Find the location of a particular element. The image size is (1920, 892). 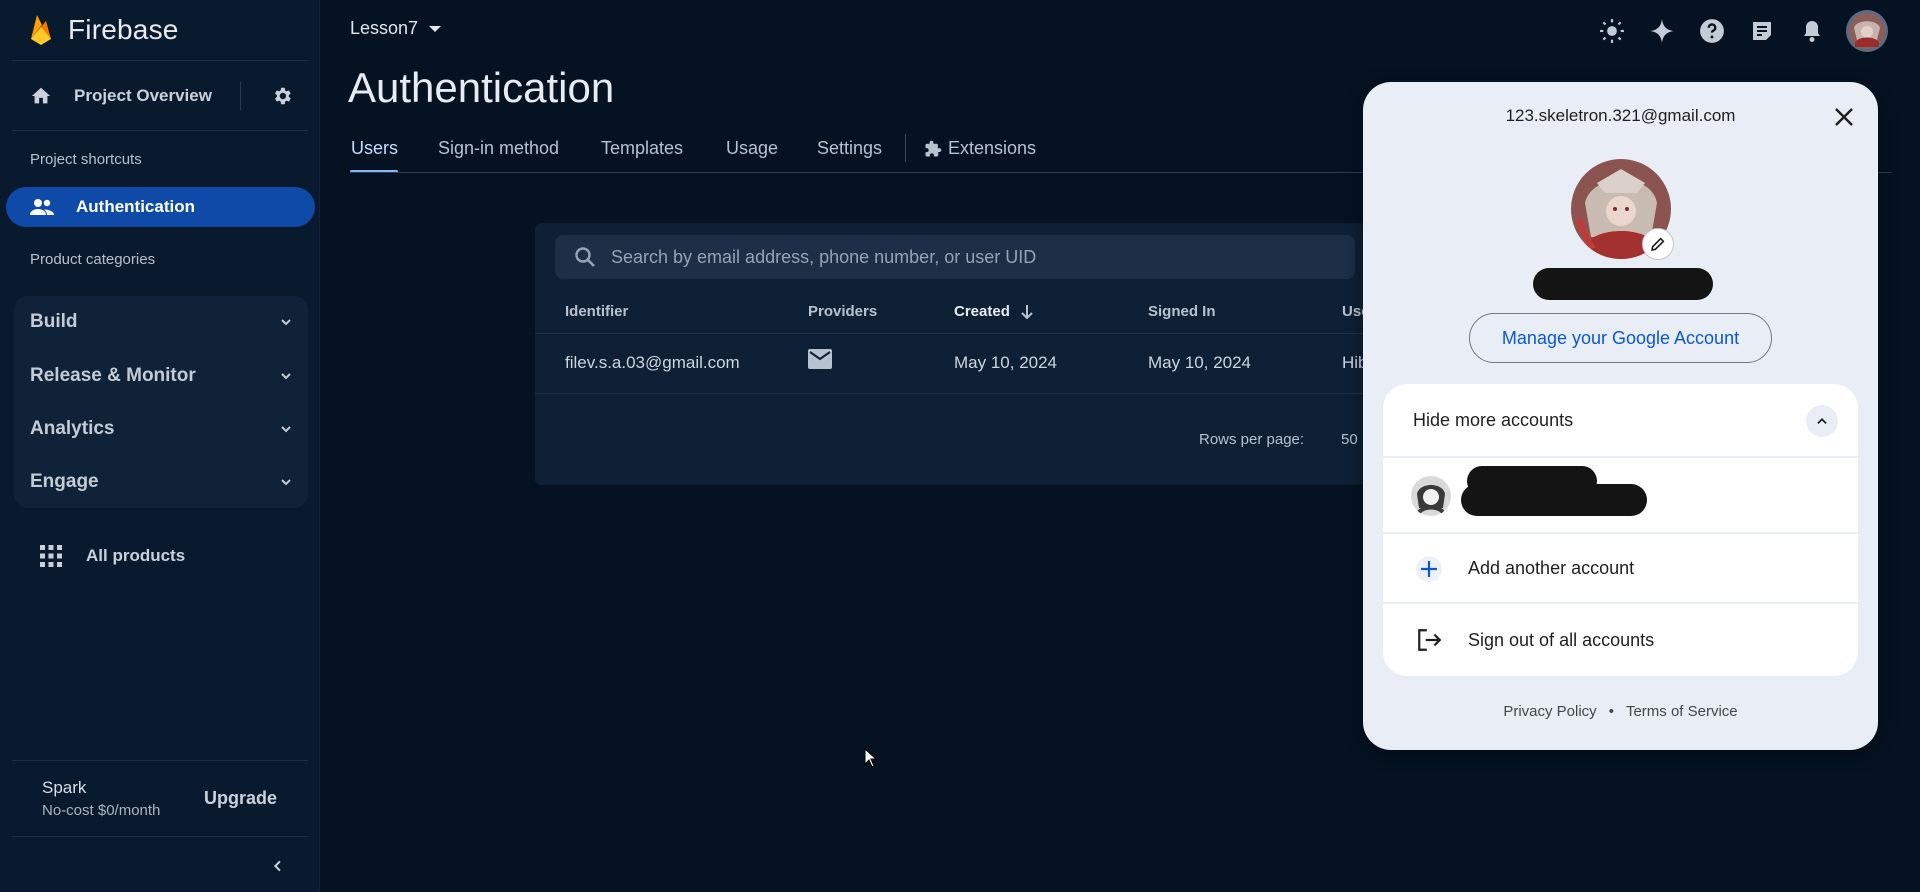

add-another-account-label: Add another account is located at coordinates (1551, 568).